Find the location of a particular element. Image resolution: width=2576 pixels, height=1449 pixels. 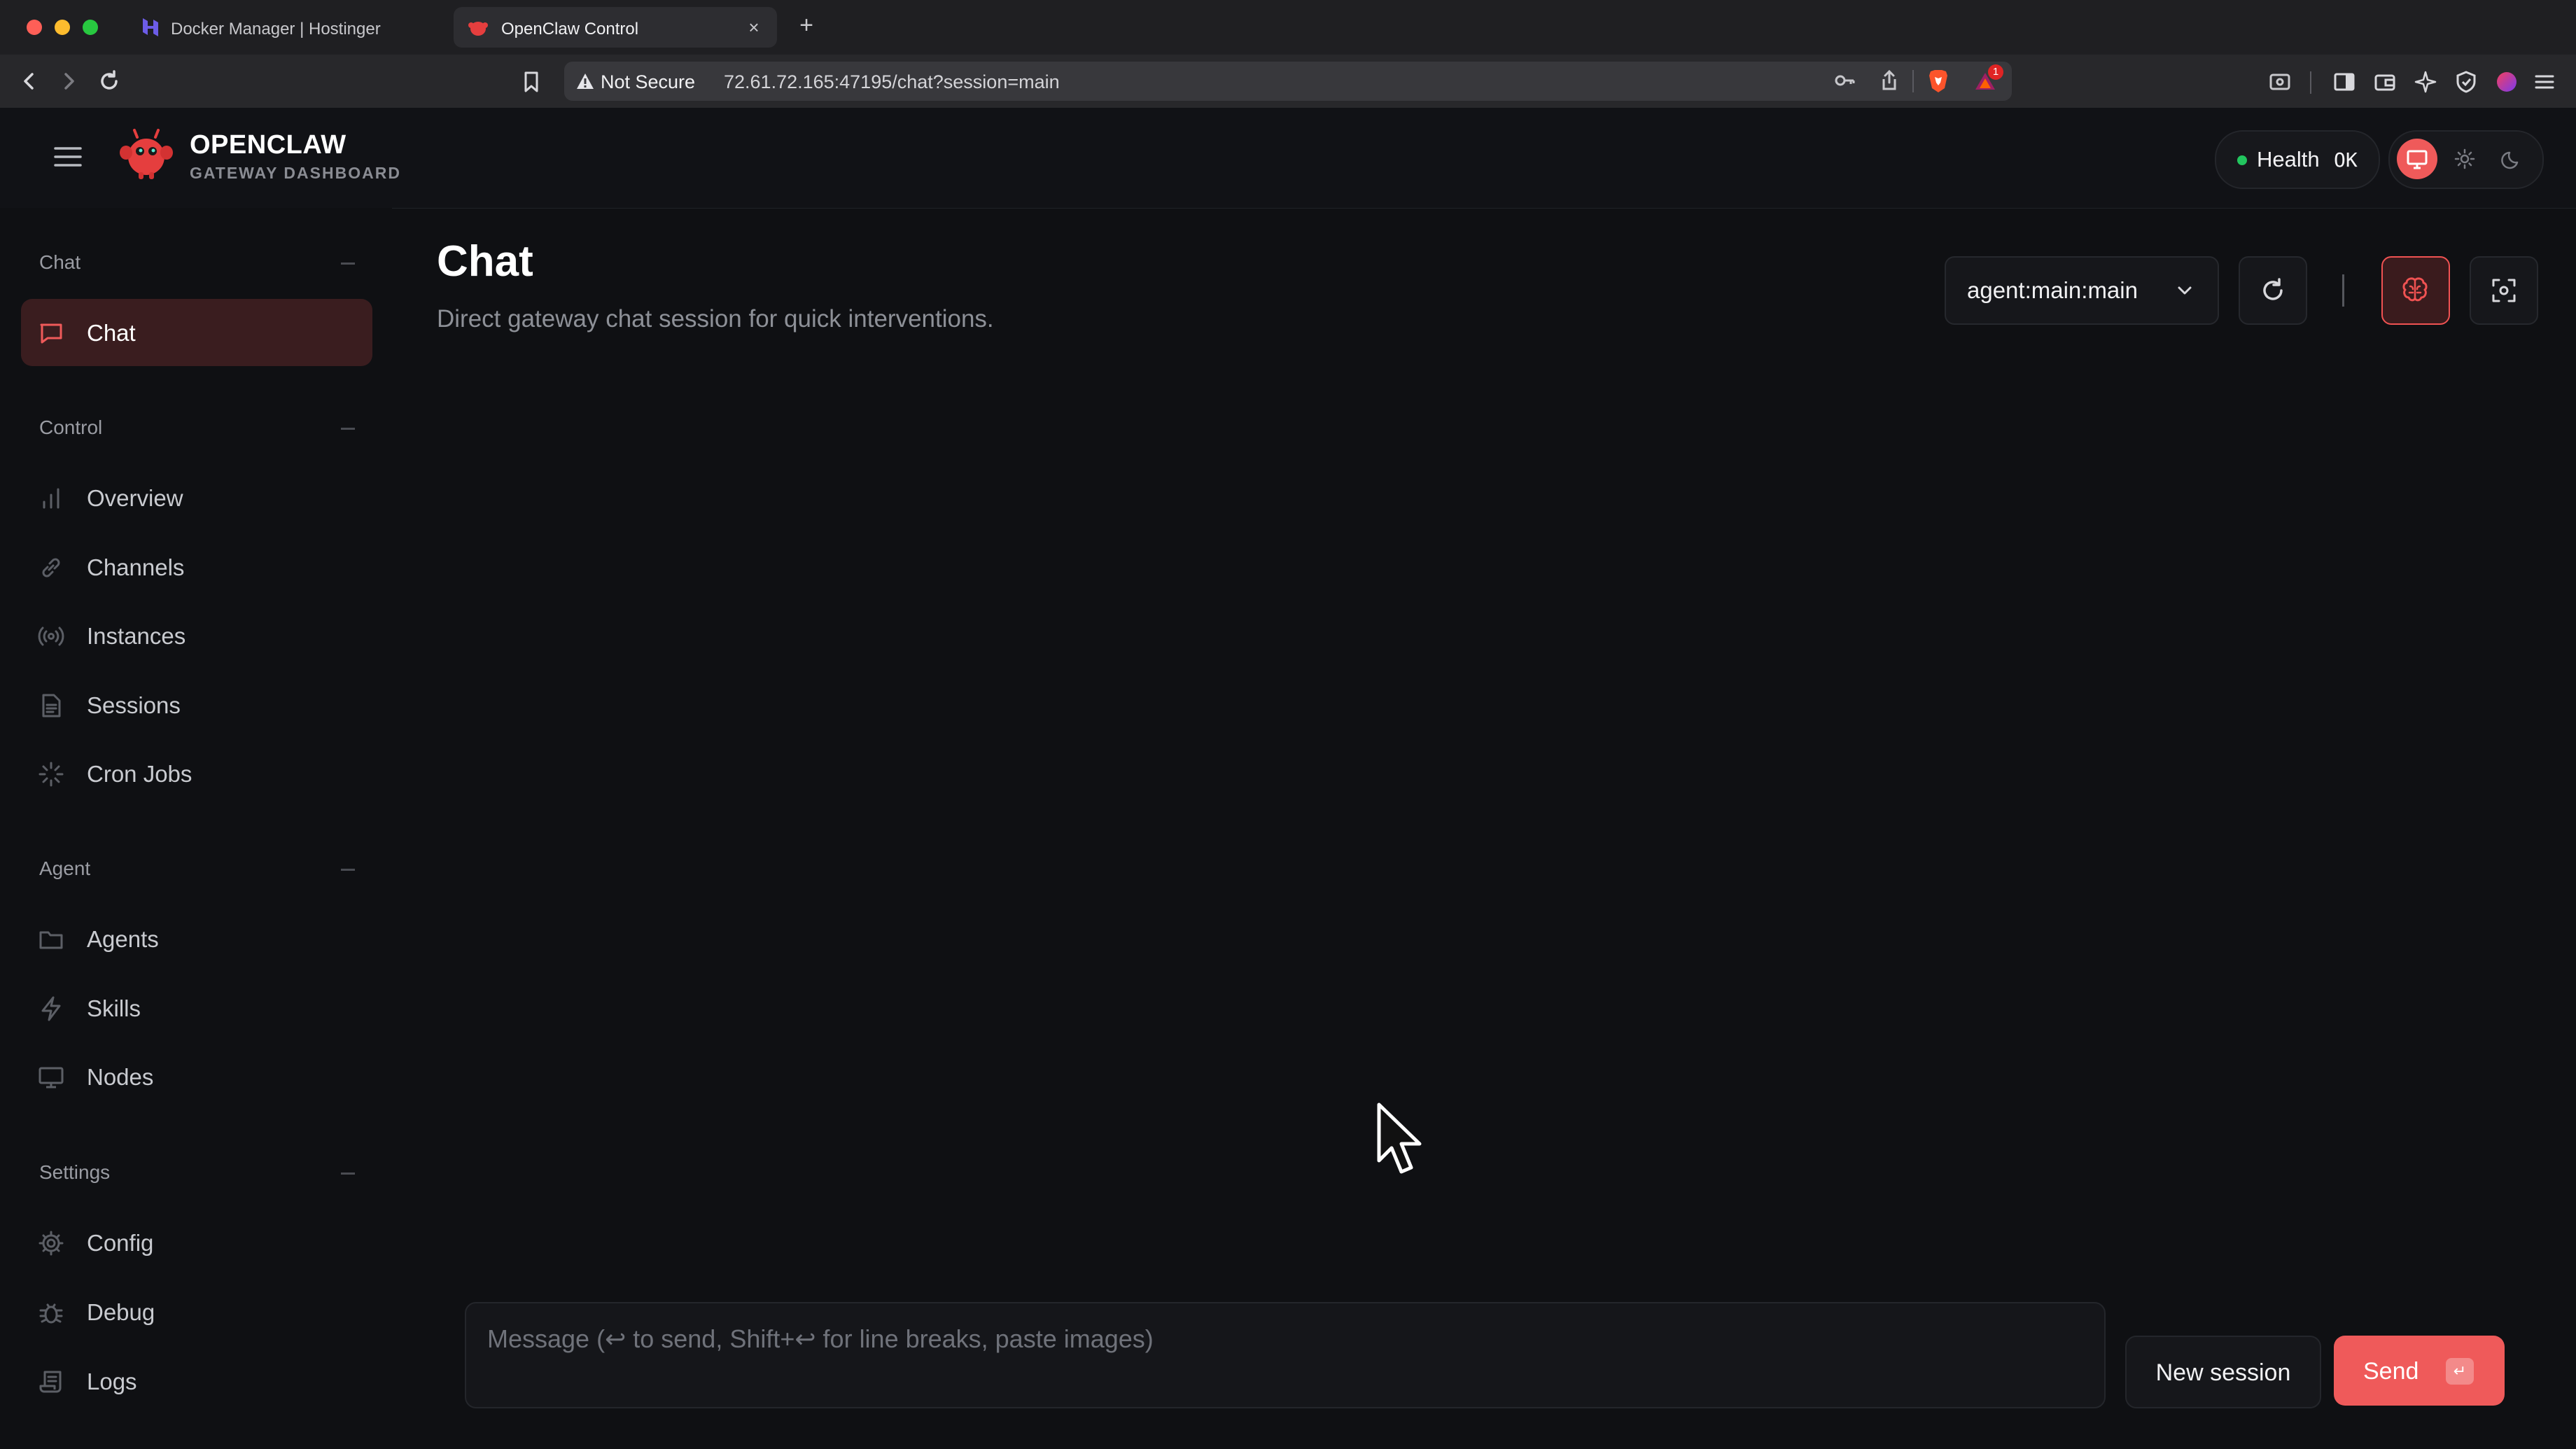

sun-icon is located at coordinates (2465, 159).